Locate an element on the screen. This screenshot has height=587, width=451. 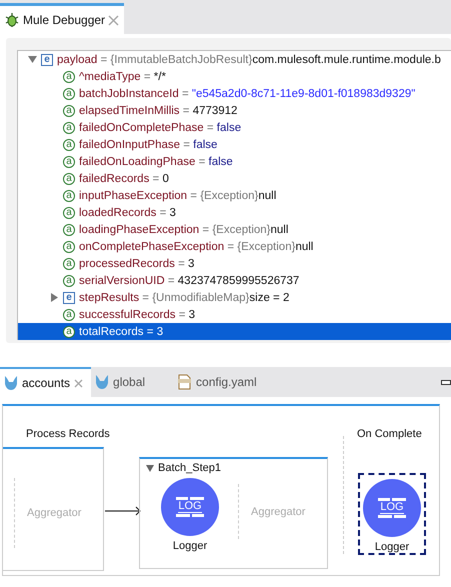
variable-row: a ^mediaType = */* is located at coordinates (234, 76).